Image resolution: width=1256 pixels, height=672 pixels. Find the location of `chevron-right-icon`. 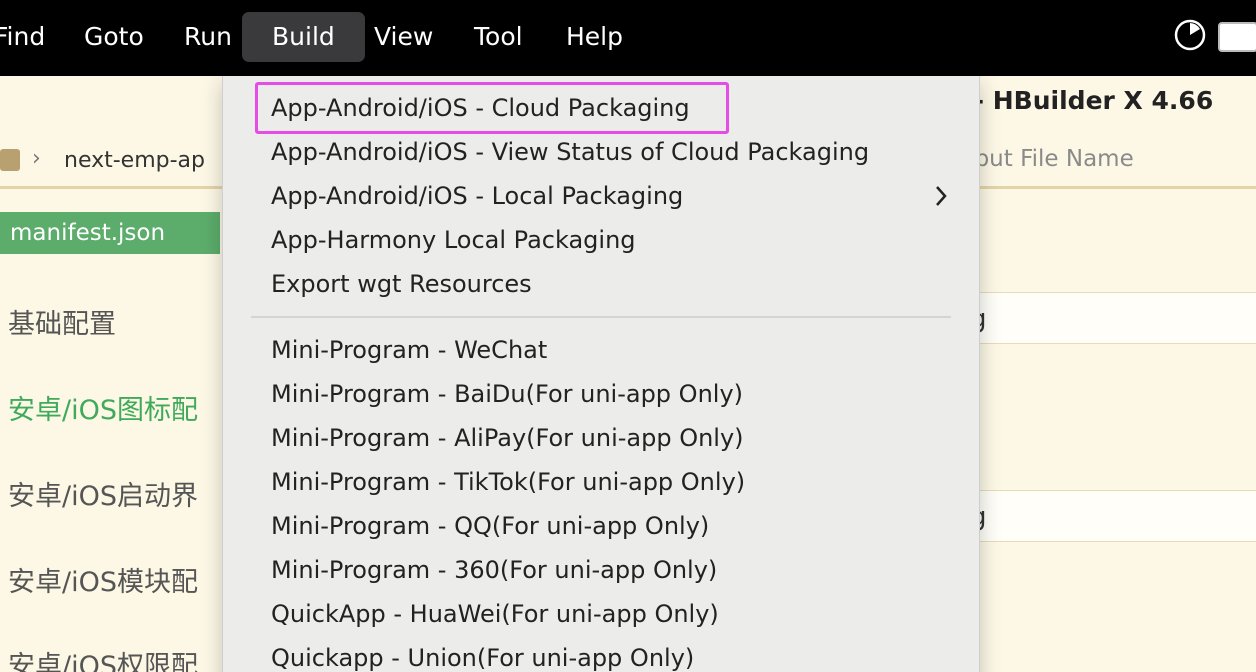

chevron-right-icon is located at coordinates (941, 196).